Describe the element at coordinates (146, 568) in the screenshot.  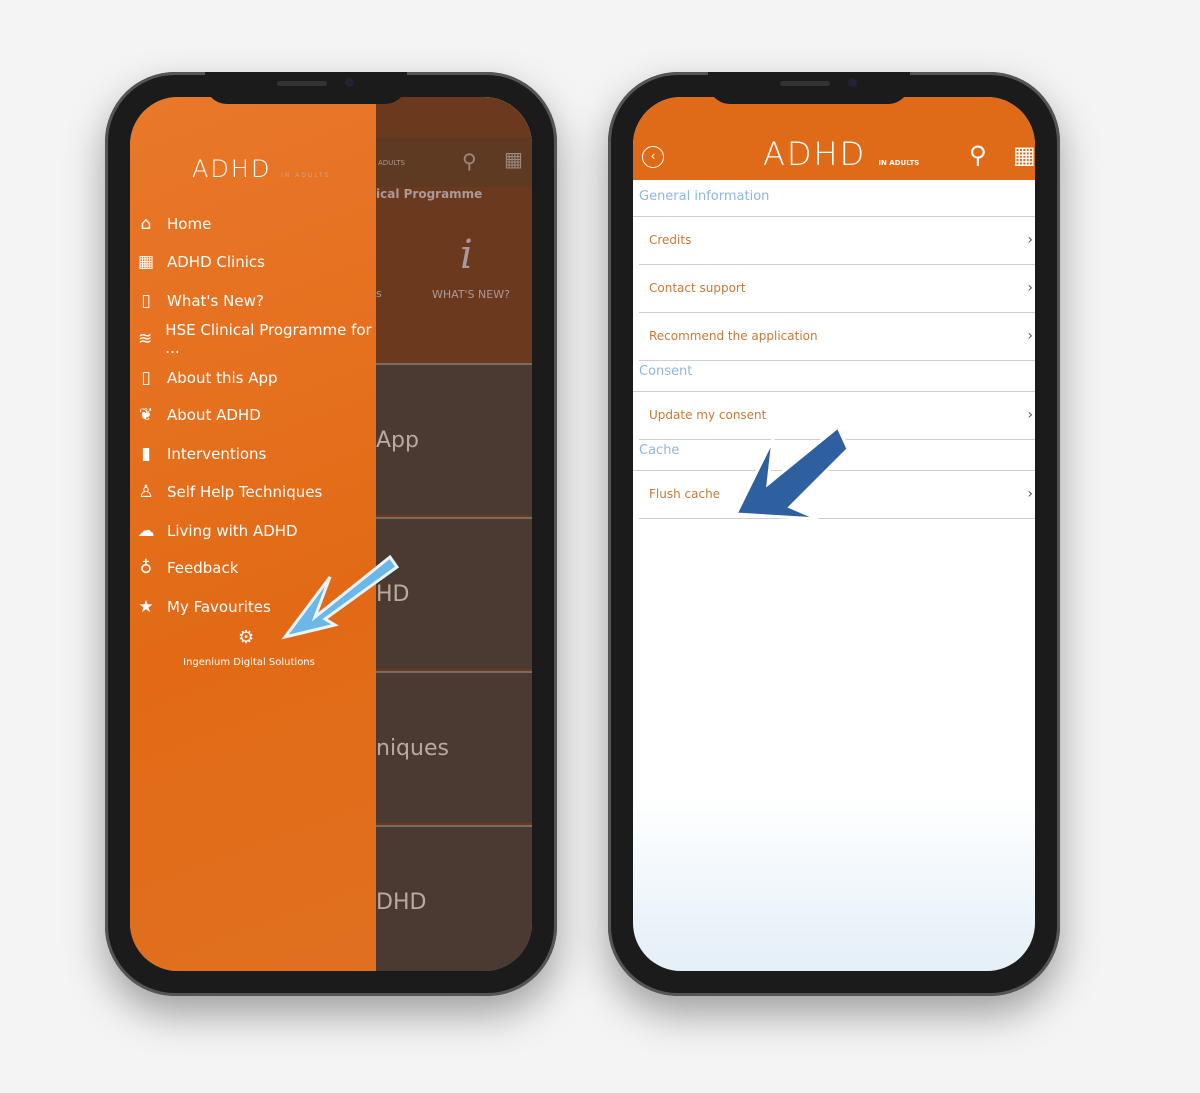
I see `lightbulb-icon: ♁` at that location.